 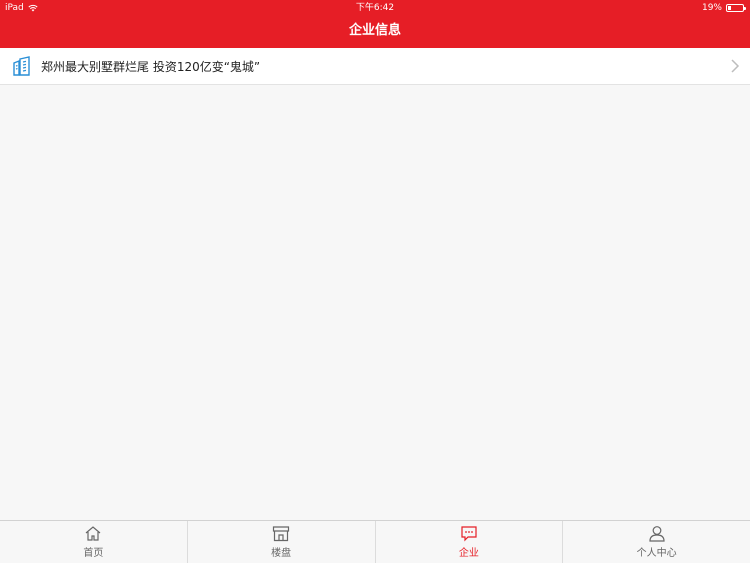 I want to click on person-icon, so click(x=657, y=534).